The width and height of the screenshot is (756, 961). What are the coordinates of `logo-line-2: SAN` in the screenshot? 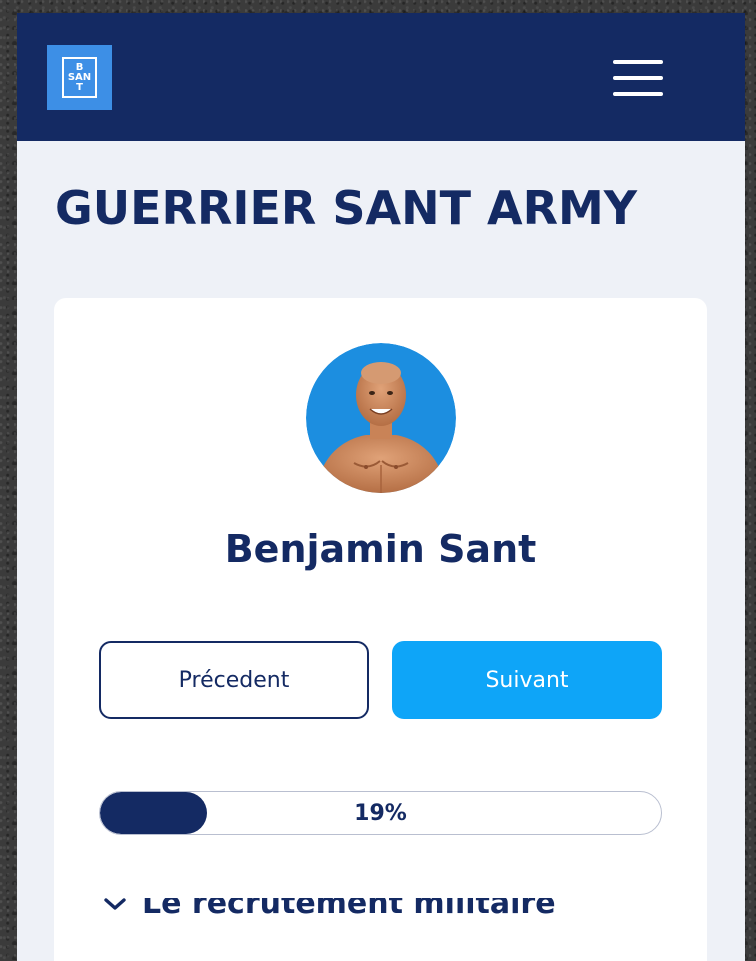 It's located at (79, 77).